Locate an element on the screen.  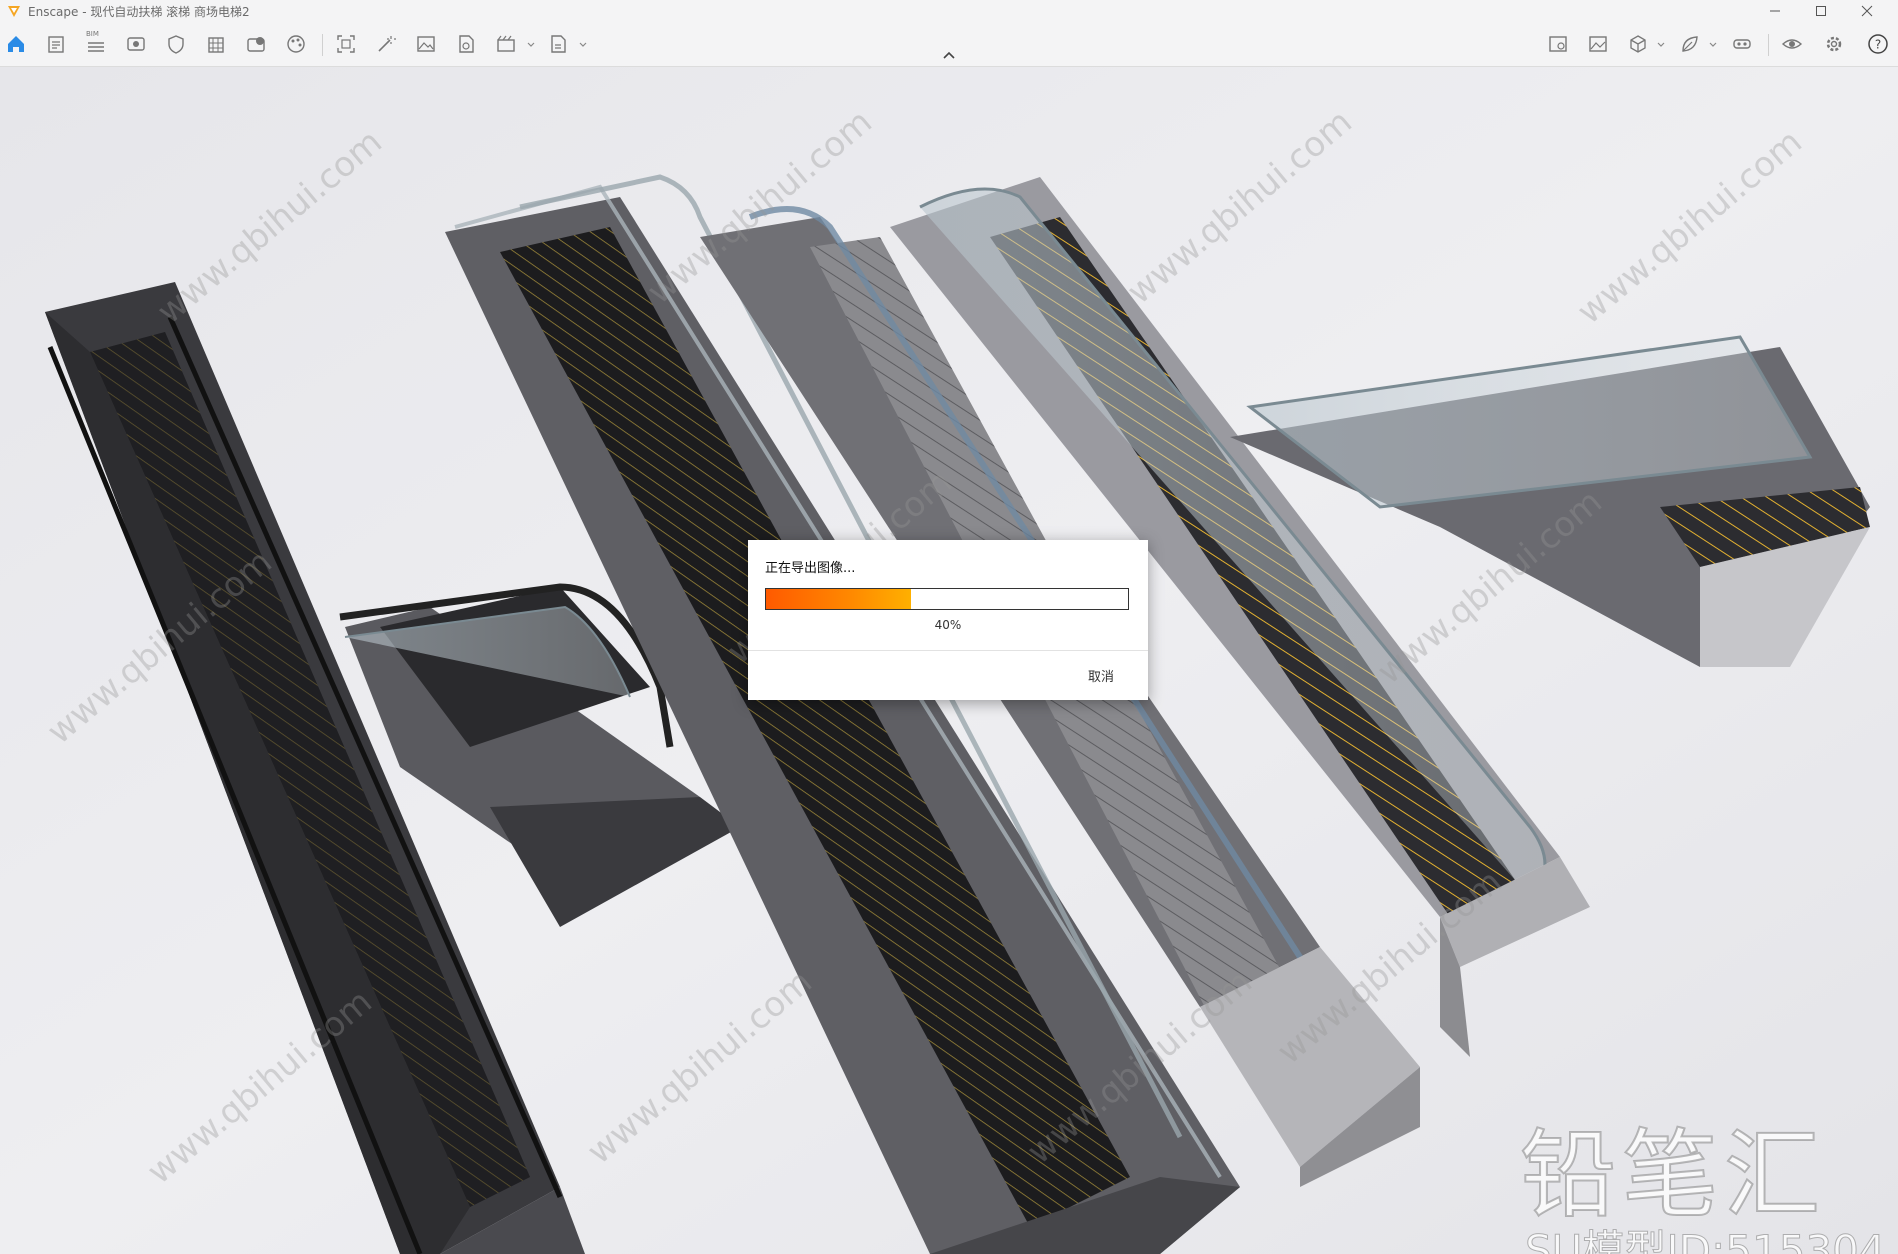
image-button is located at coordinates (426, 44).